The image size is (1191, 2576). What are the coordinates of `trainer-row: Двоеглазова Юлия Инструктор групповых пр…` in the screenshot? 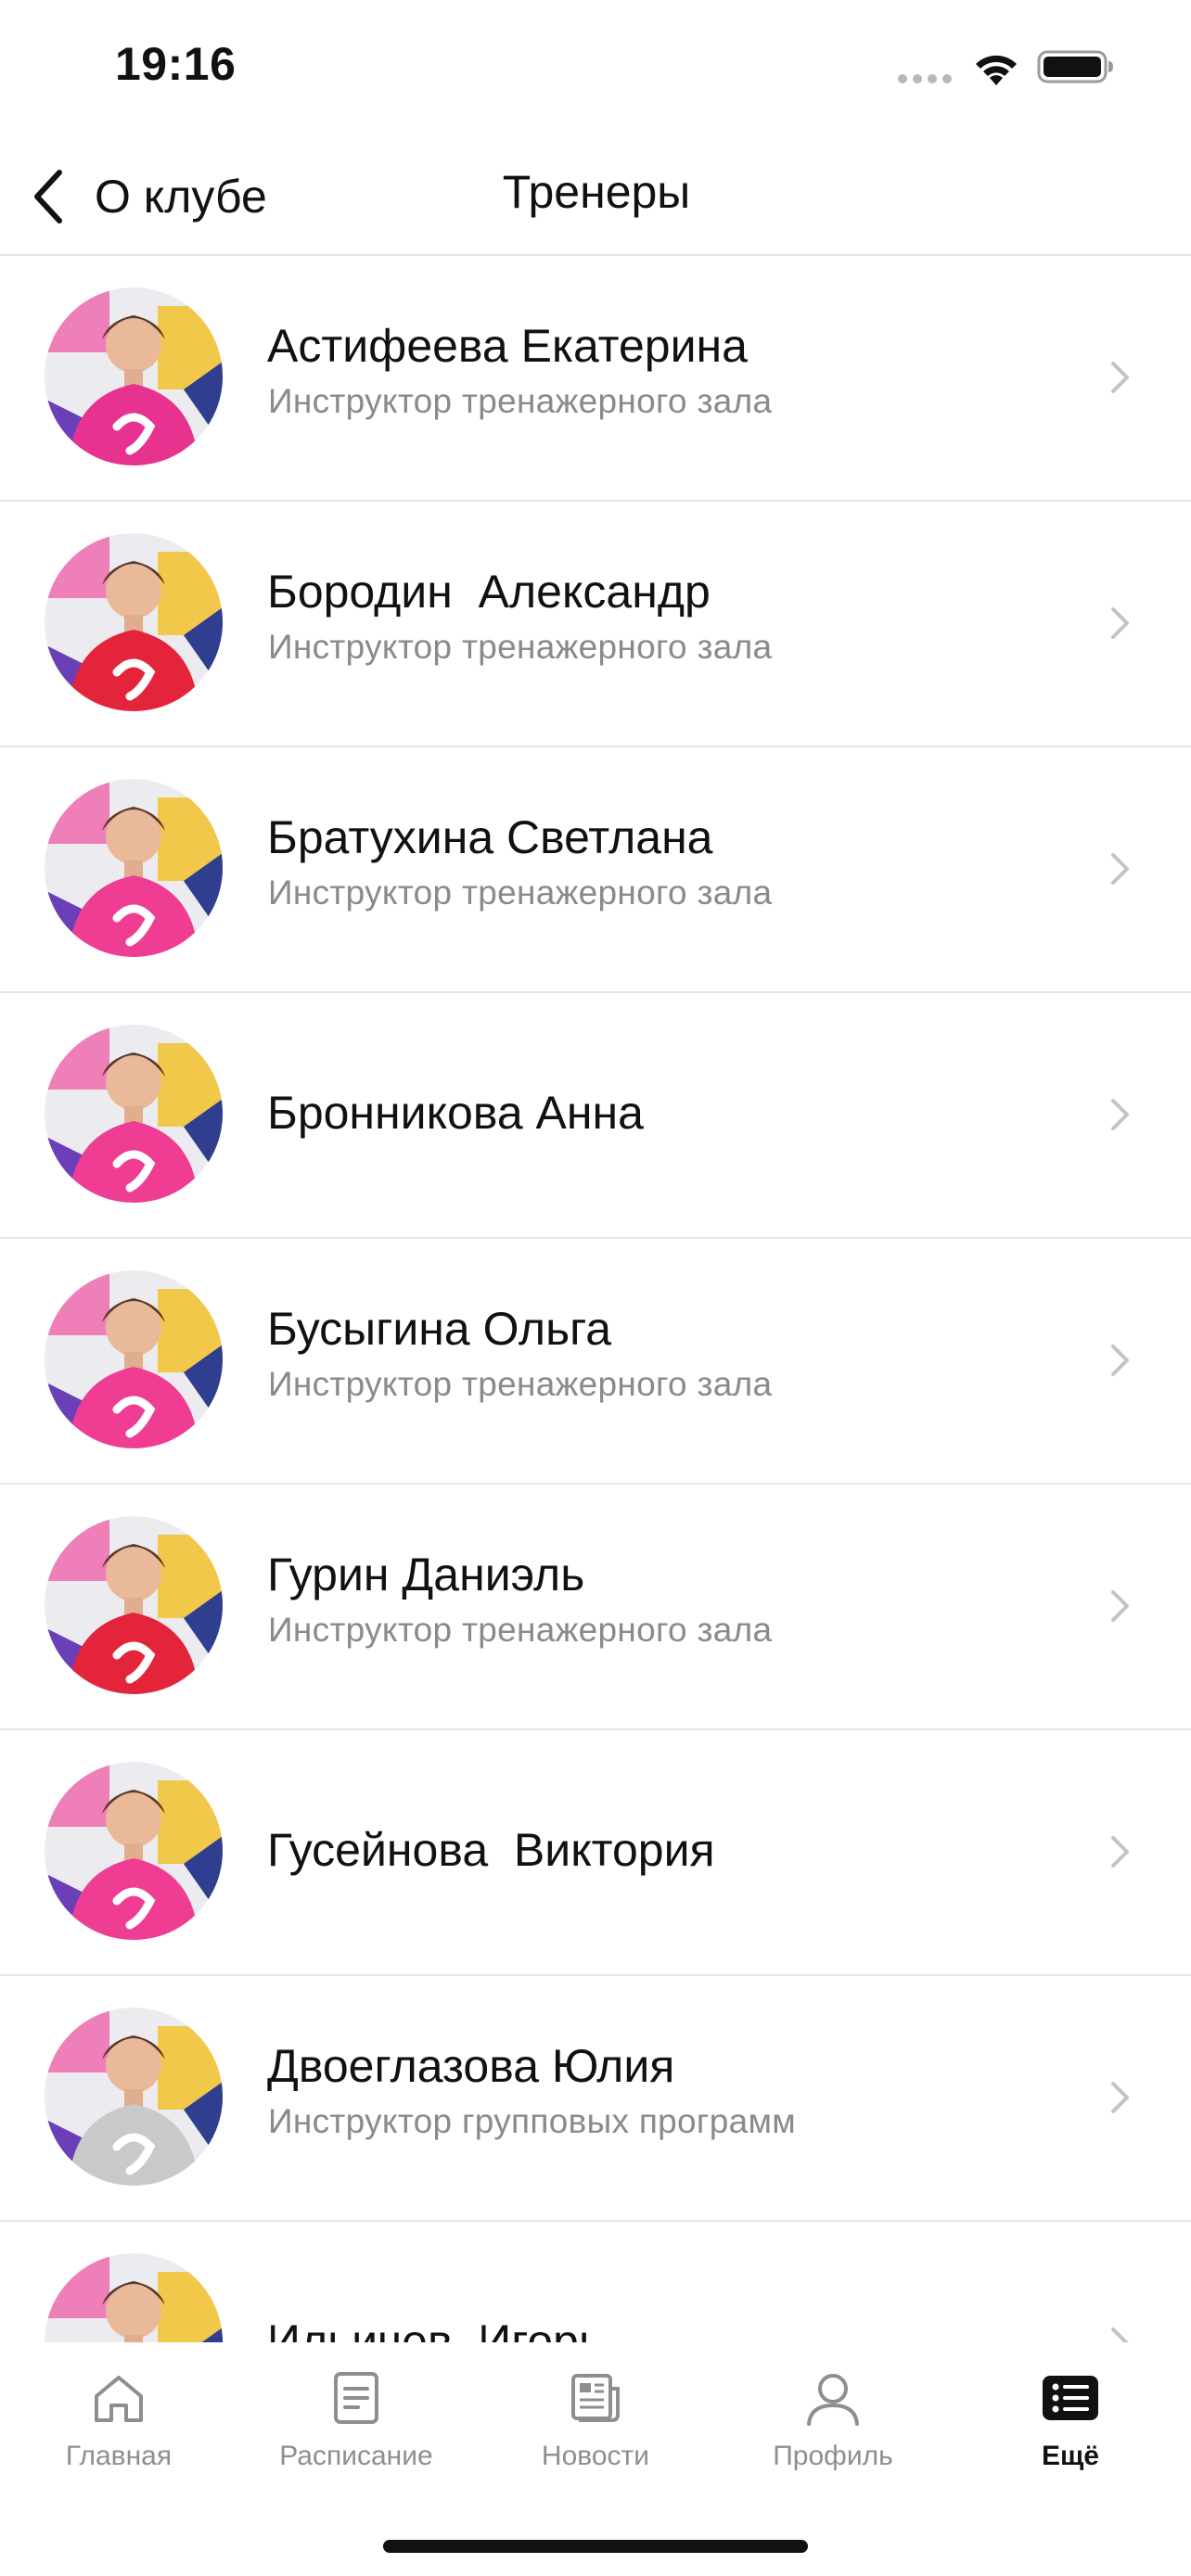 It's located at (595, 2099).